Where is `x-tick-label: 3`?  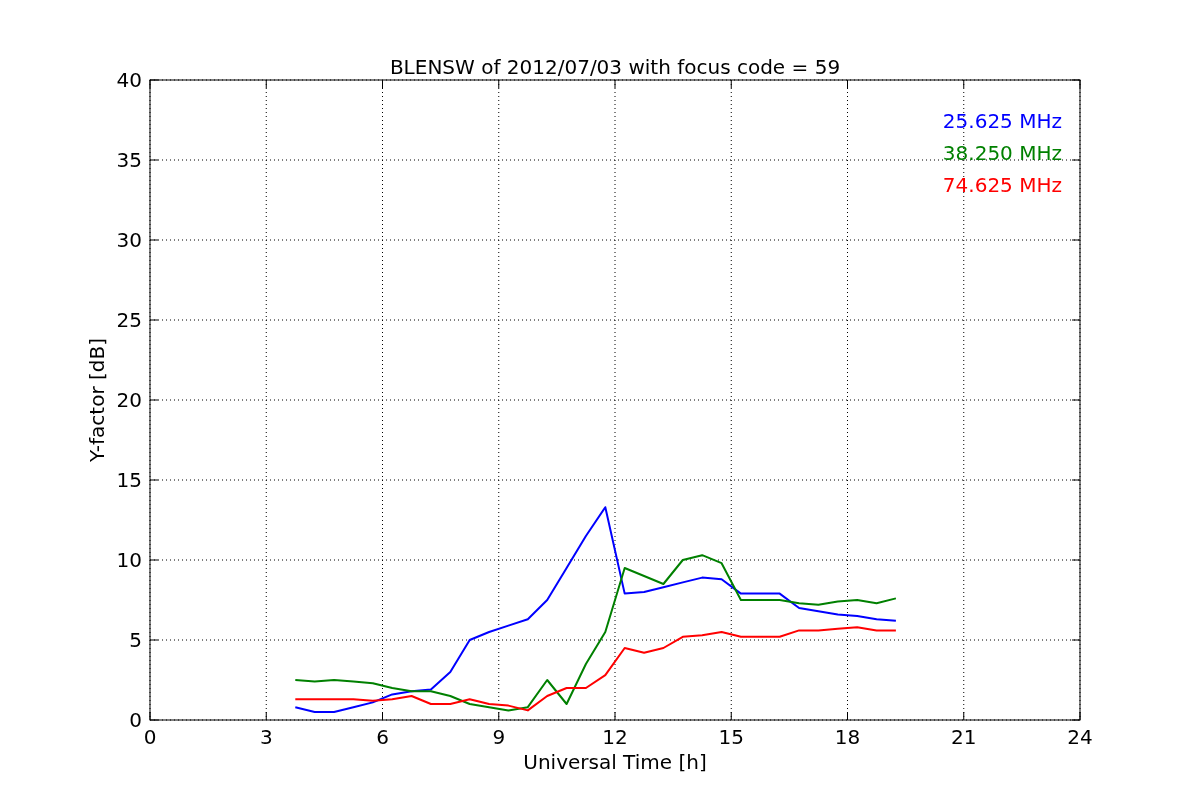 x-tick-label: 3 is located at coordinates (266, 737).